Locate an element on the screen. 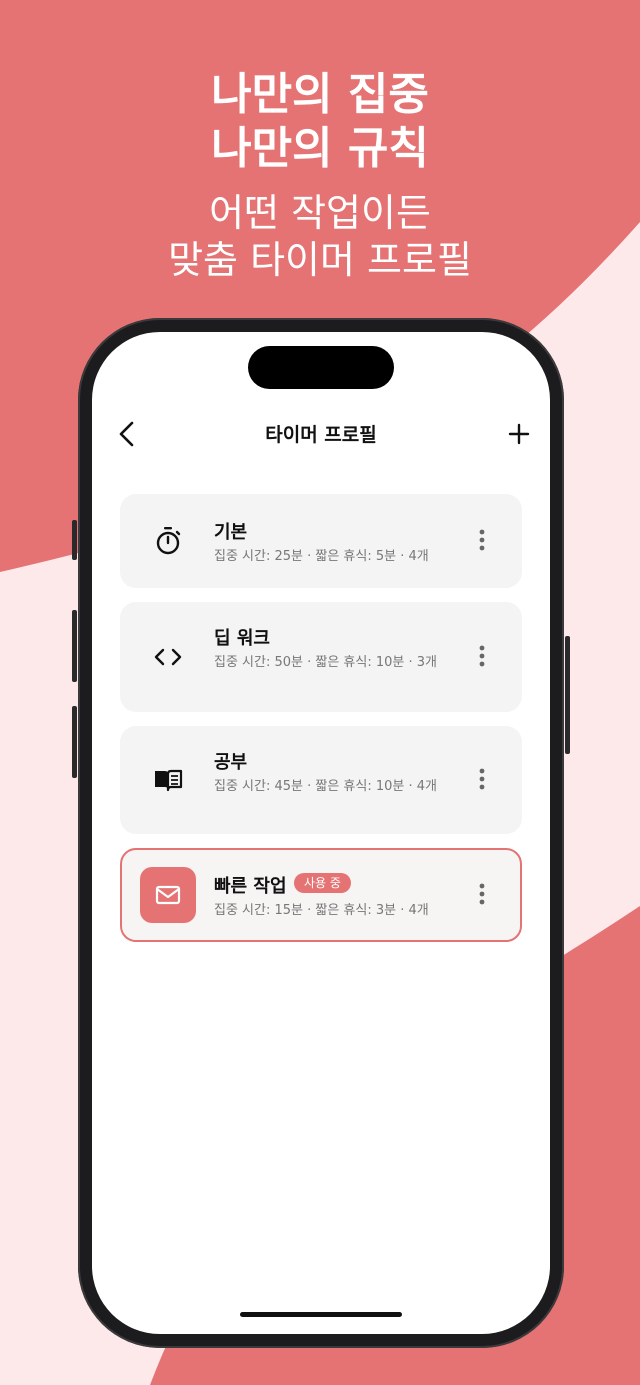 Image resolution: width=640 pixels, height=1385 pixels. profile-detail: 집중 시간: 25분 · 짧은 휴식: 5분 · 4개 is located at coordinates (321, 556).